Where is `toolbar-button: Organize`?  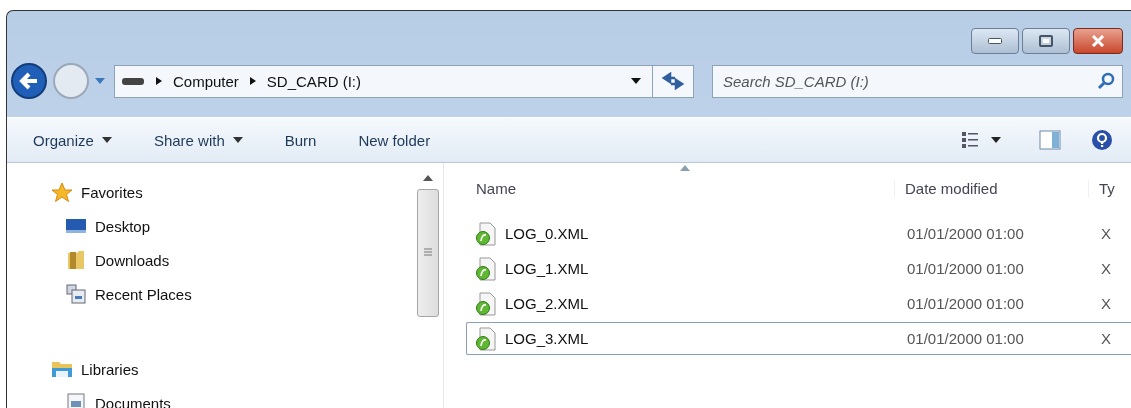
toolbar-button: Organize is located at coordinates (72, 140).